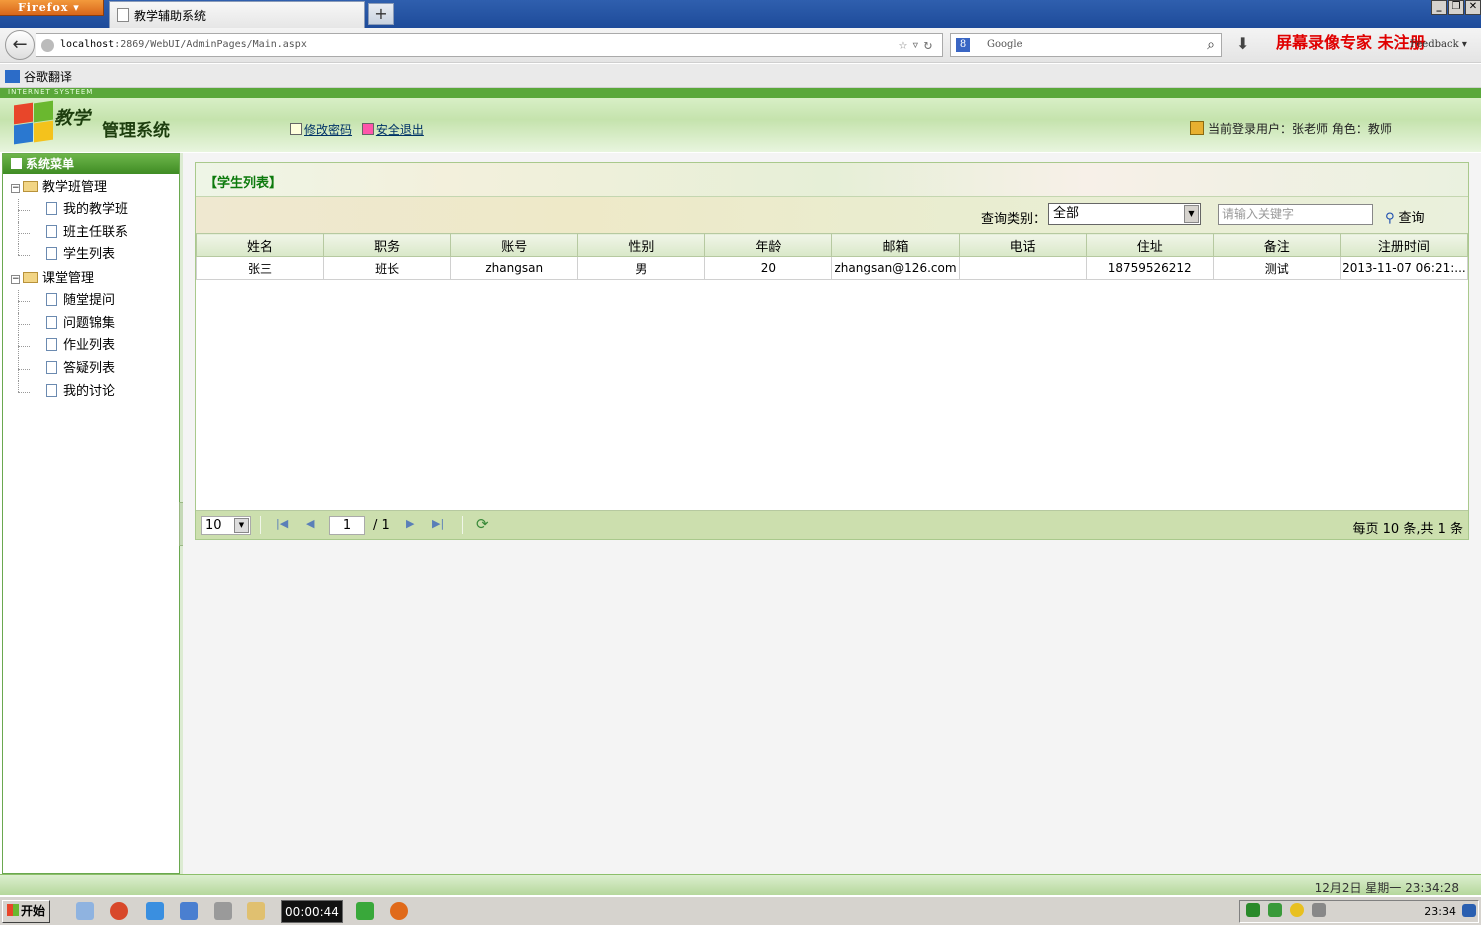 This screenshot has width=1481, height=925. Describe the element at coordinates (1291, 128) in the screenshot. I see `current-user-info: 当前登录用户：张老师 角色：教师` at that location.